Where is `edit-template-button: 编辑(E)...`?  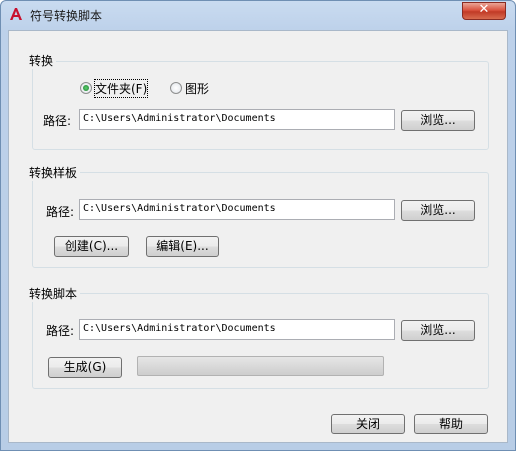 edit-template-button: 编辑(E)... is located at coordinates (182, 246).